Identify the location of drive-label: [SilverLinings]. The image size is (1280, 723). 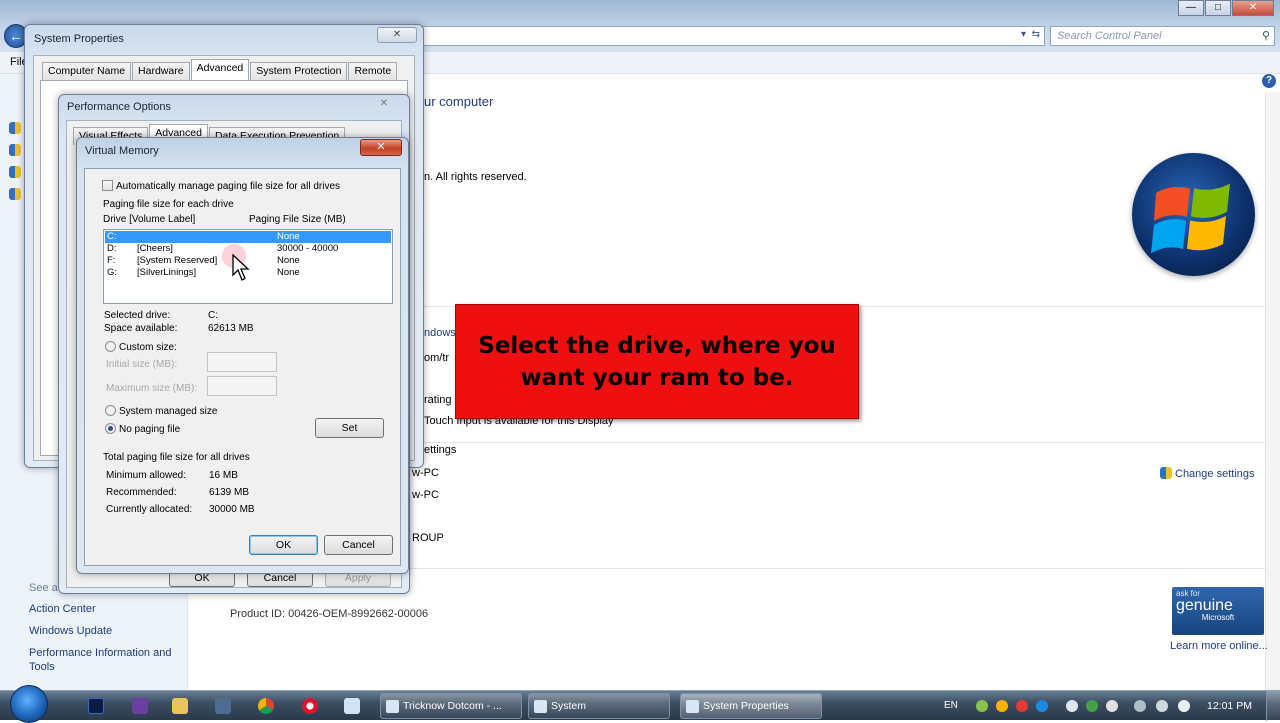
(167, 272).